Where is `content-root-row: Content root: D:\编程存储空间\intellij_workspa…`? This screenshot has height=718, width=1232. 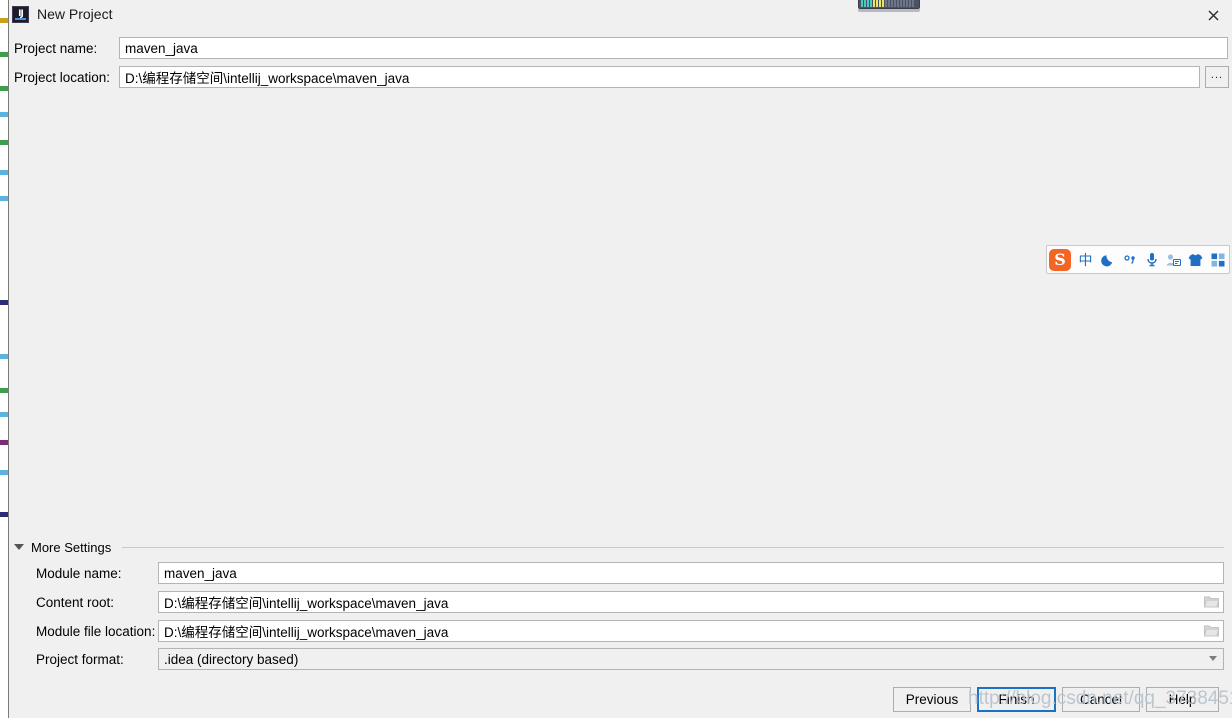 content-root-row: Content root: D:\编程存储空间\intellij_workspa… is located at coordinates (630, 602).